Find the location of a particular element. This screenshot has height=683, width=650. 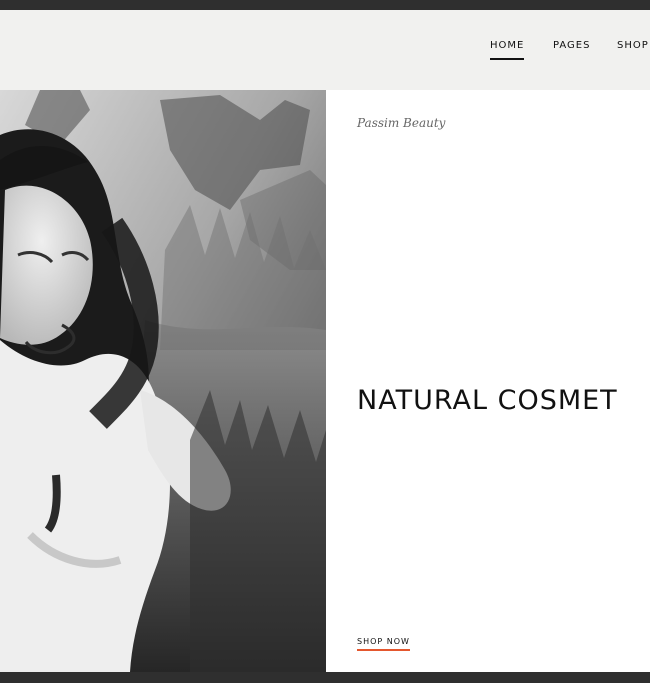

main-navigation: HOME PAGES SHOP is located at coordinates (325, 50).